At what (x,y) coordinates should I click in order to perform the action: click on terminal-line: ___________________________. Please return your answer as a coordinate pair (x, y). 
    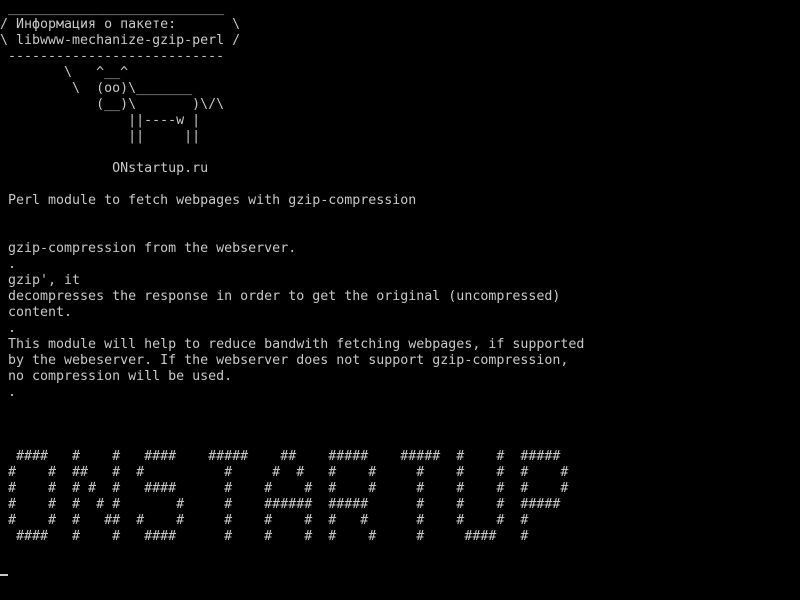
    Looking at the image, I should click on (112, 8).